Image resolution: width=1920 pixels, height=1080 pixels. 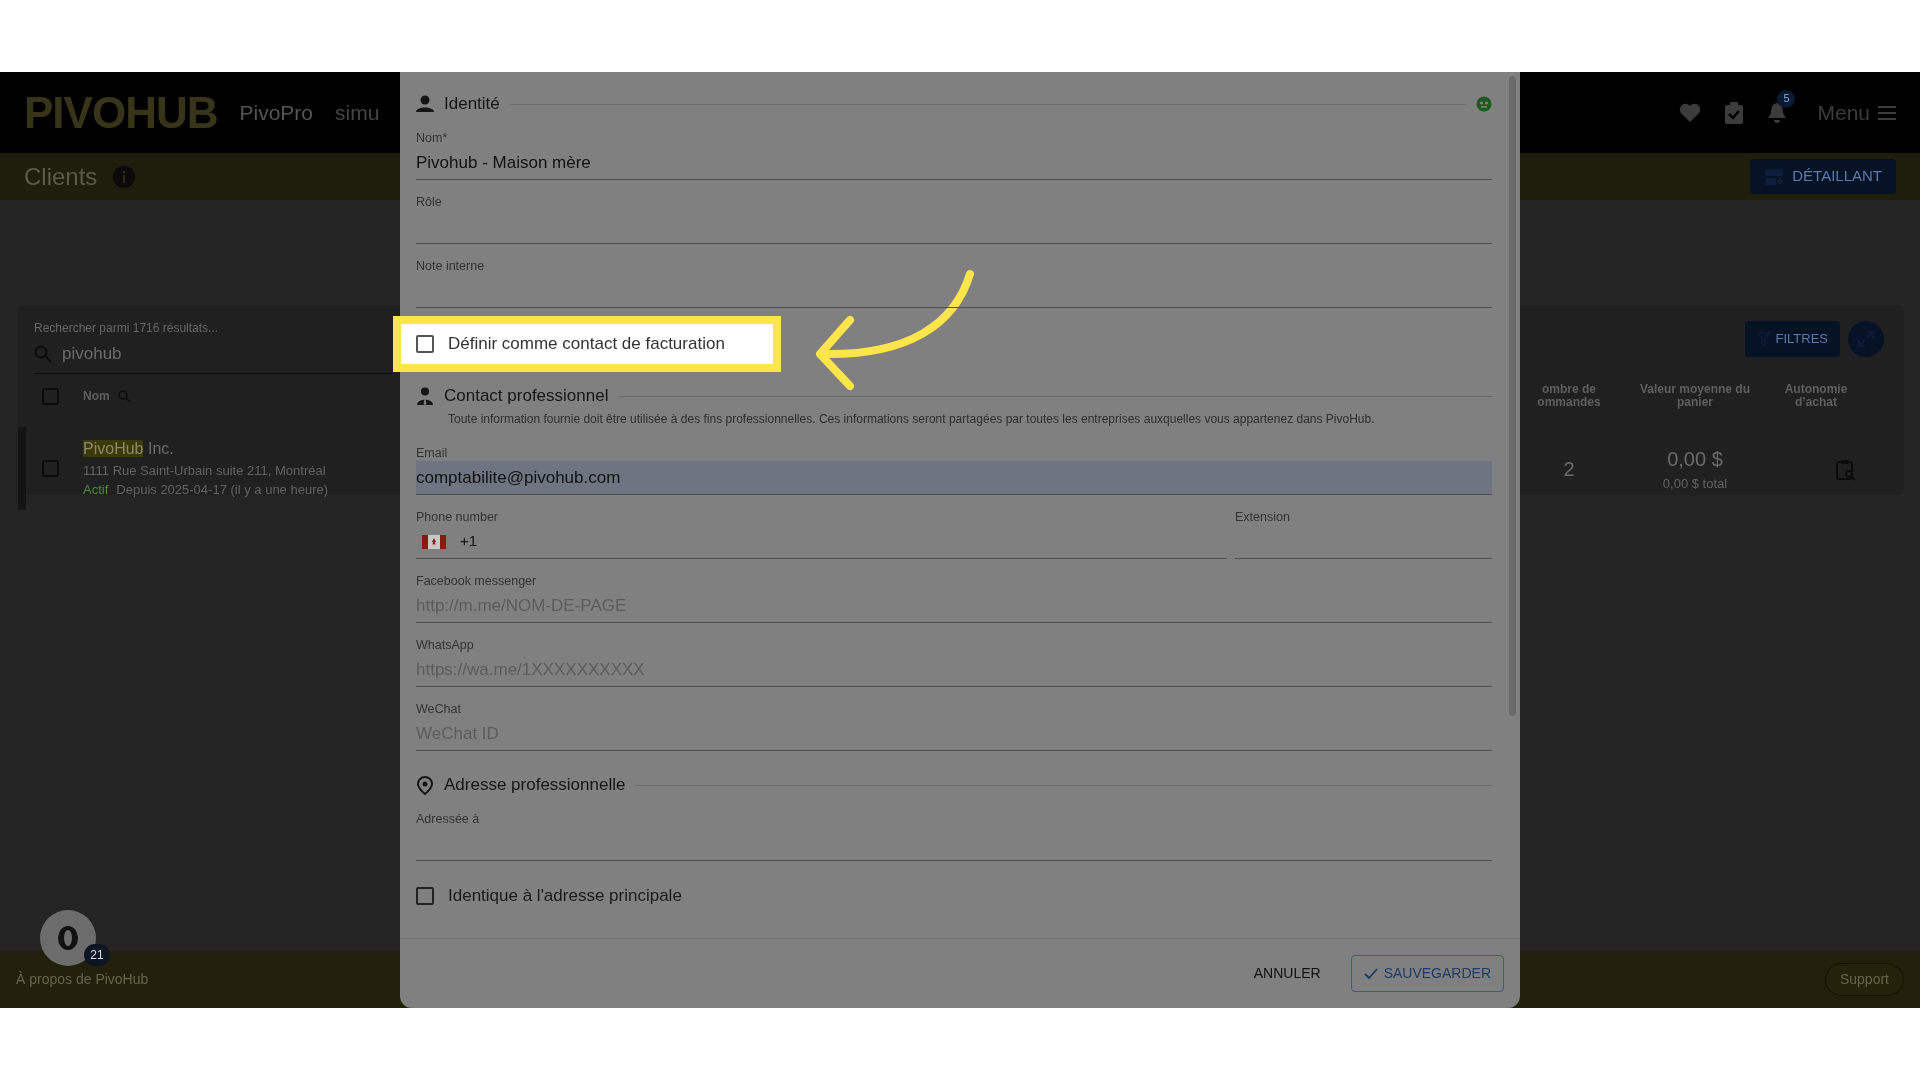 I want to click on order-count: 2, so click(x=1569, y=468).